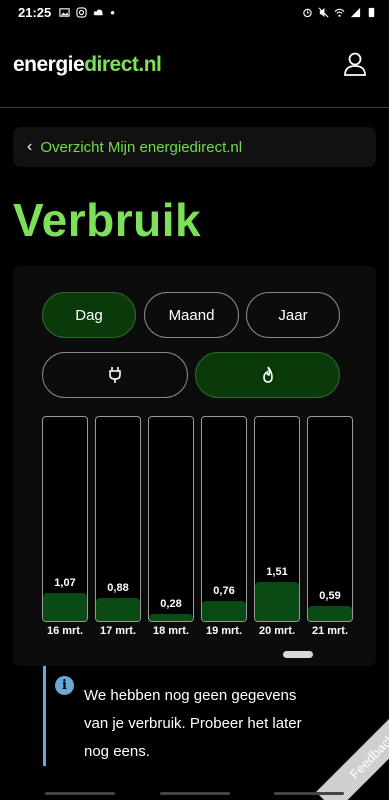  I want to click on chevron-left-icon: ‹, so click(30, 146).